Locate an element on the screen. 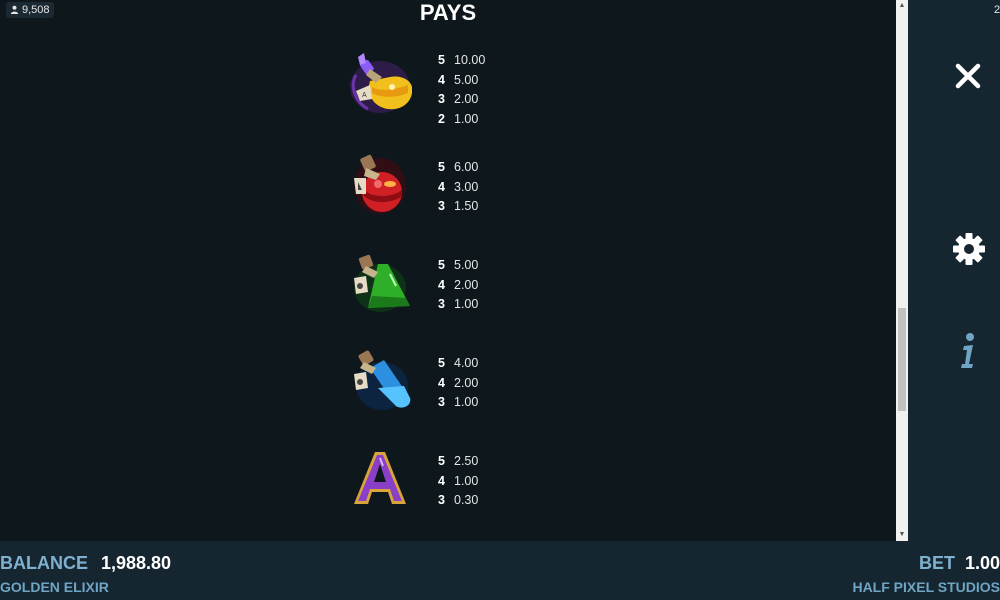 The width and height of the screenshot is (1000, 600). game-name: GOLDEN ELIXIR is located at coordinates (54, 587).